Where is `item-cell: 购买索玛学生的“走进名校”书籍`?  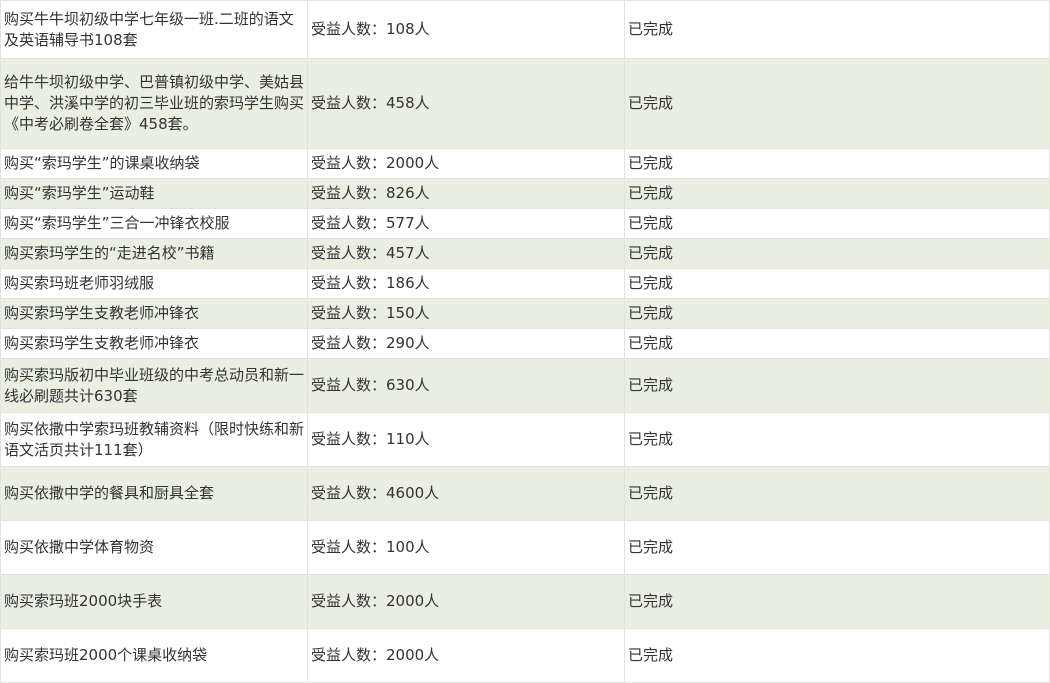
item-cell: 购买索玛学生的“走进名校”书籍 is located at coordinates (154, 253).